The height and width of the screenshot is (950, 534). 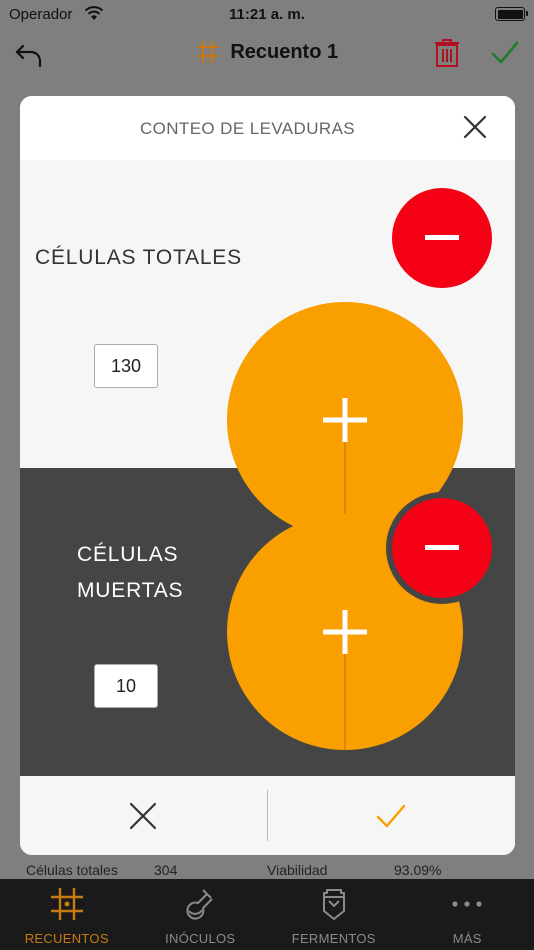 I want to click on tab-bar: RECUENTOS INÓCULOS FERMENTOS MÁS, so click(x=267, y=914).